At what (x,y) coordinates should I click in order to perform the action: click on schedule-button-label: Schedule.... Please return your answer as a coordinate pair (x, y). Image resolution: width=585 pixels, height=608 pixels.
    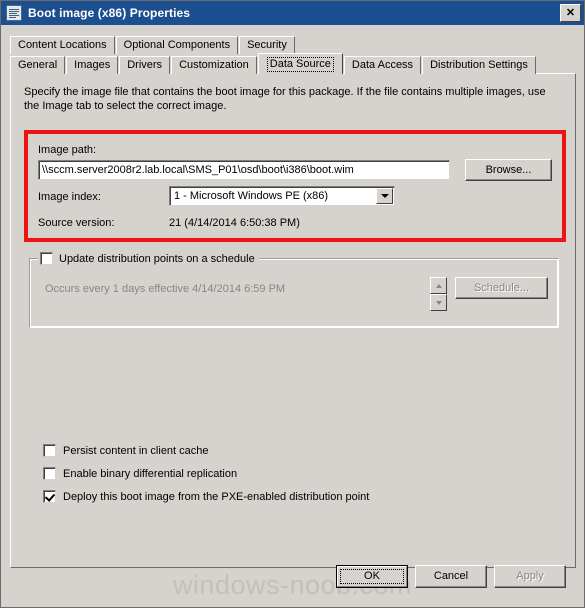
    Looking at the image, I should click on (501, 287).